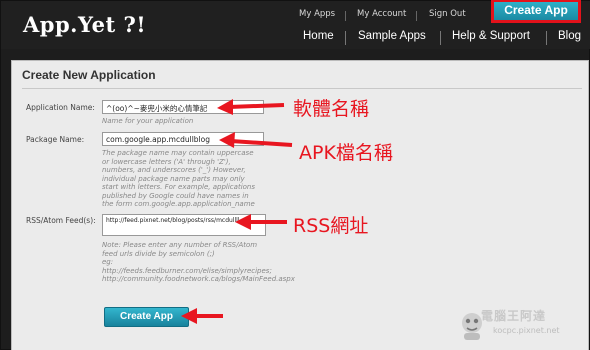 The width and height of the screenshot is (590, 350). Describe the element at coordinates (256, 140) in the screenshot. I see `arrow-package-name` at that location.